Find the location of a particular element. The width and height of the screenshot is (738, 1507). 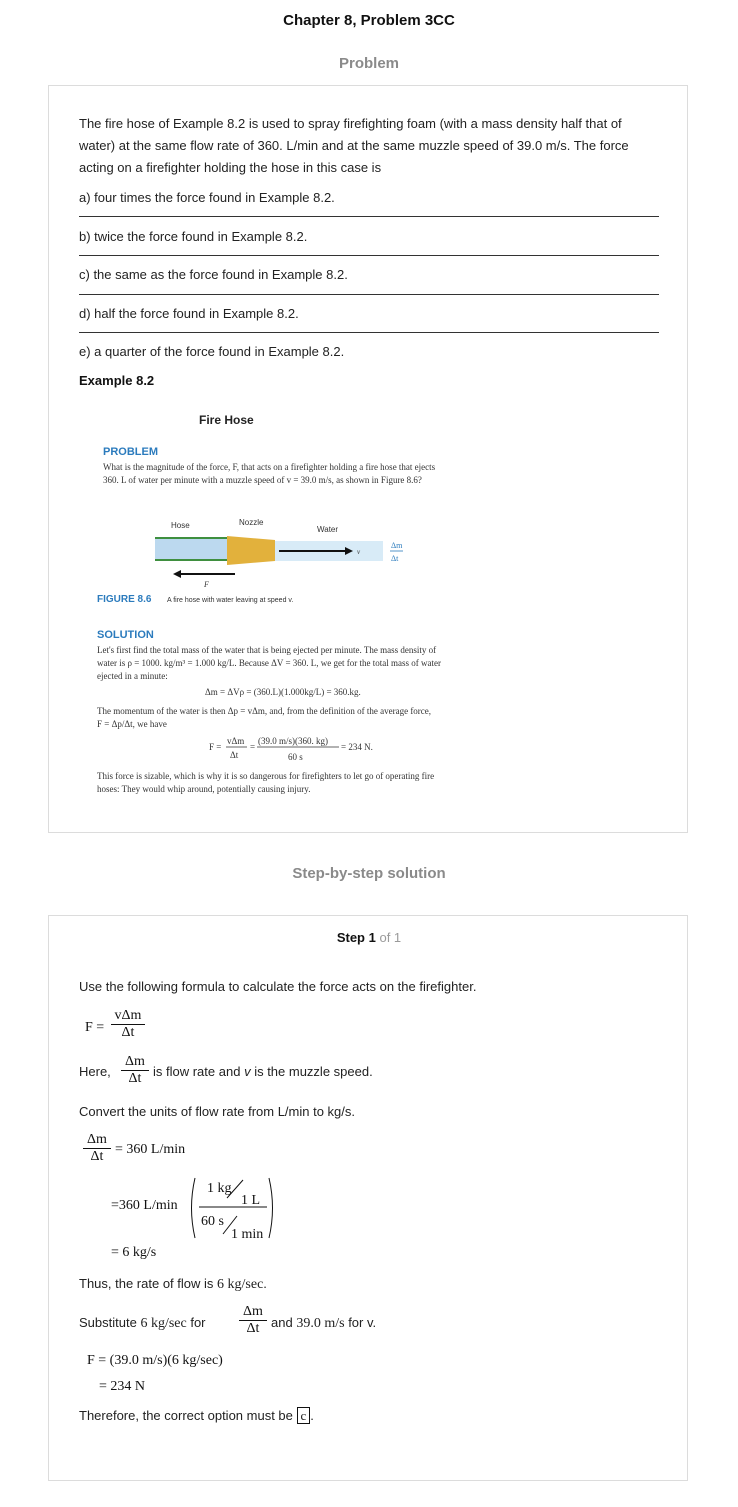

example-solution-line: F = Δp/Δt, we have is located at coordinates (132, 724).